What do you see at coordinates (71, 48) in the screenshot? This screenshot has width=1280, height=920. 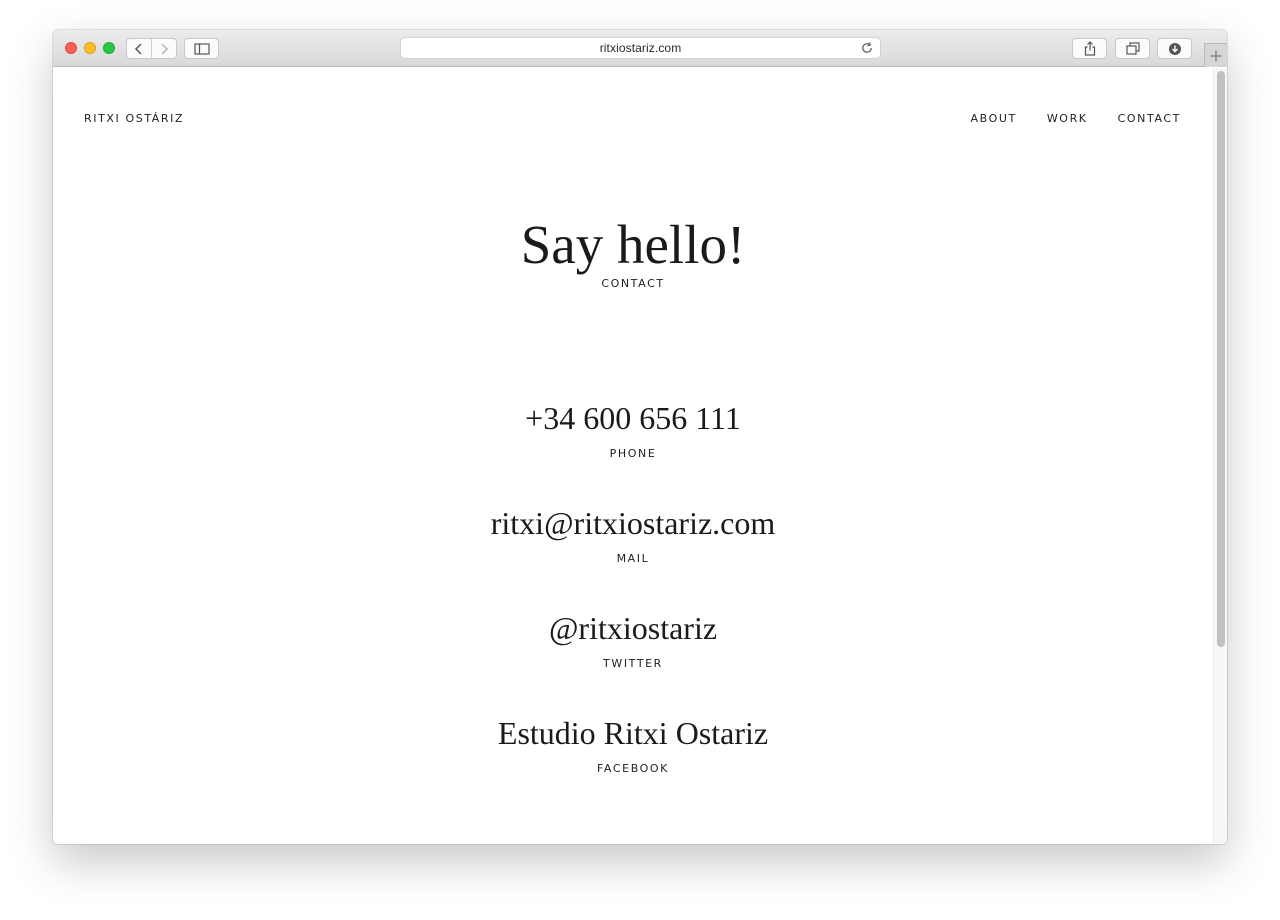 I see `close-window-button` at bounding box center [71, 48].